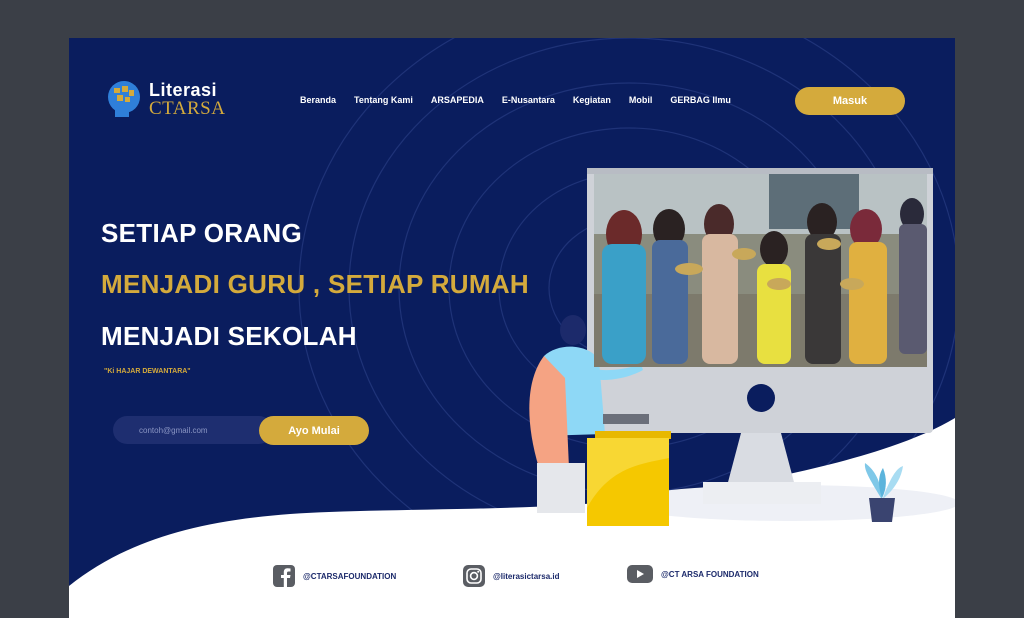 The height and width of the screenshot is (618, 1024). Describe the element at coordinates (202, 233) in the screenshot. I see `hero-line-1: SETIAP ORANG` at that location.